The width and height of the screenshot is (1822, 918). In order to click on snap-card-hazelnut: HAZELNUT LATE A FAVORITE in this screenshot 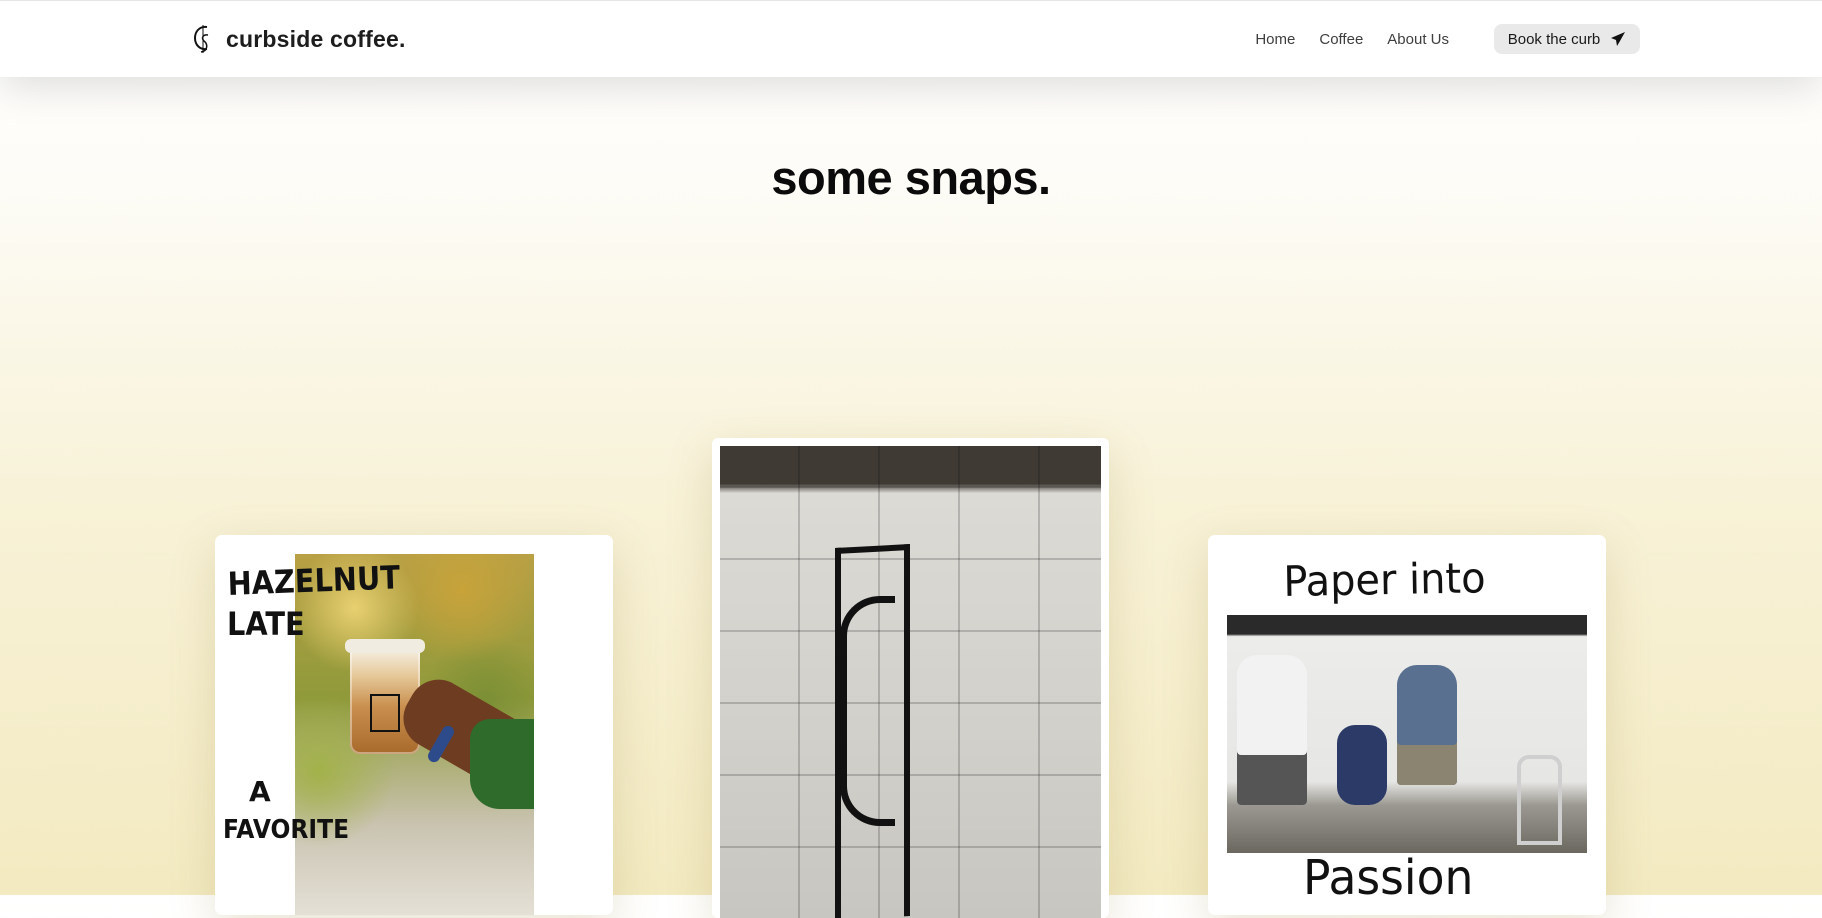, I will do `click(414, 725)`.